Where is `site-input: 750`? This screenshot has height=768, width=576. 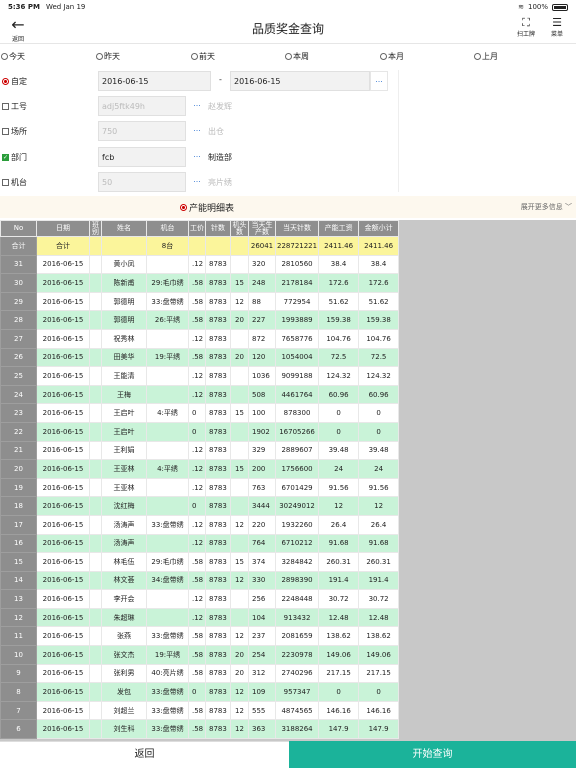
site-input: 750 is located at coordinates (142, 131).